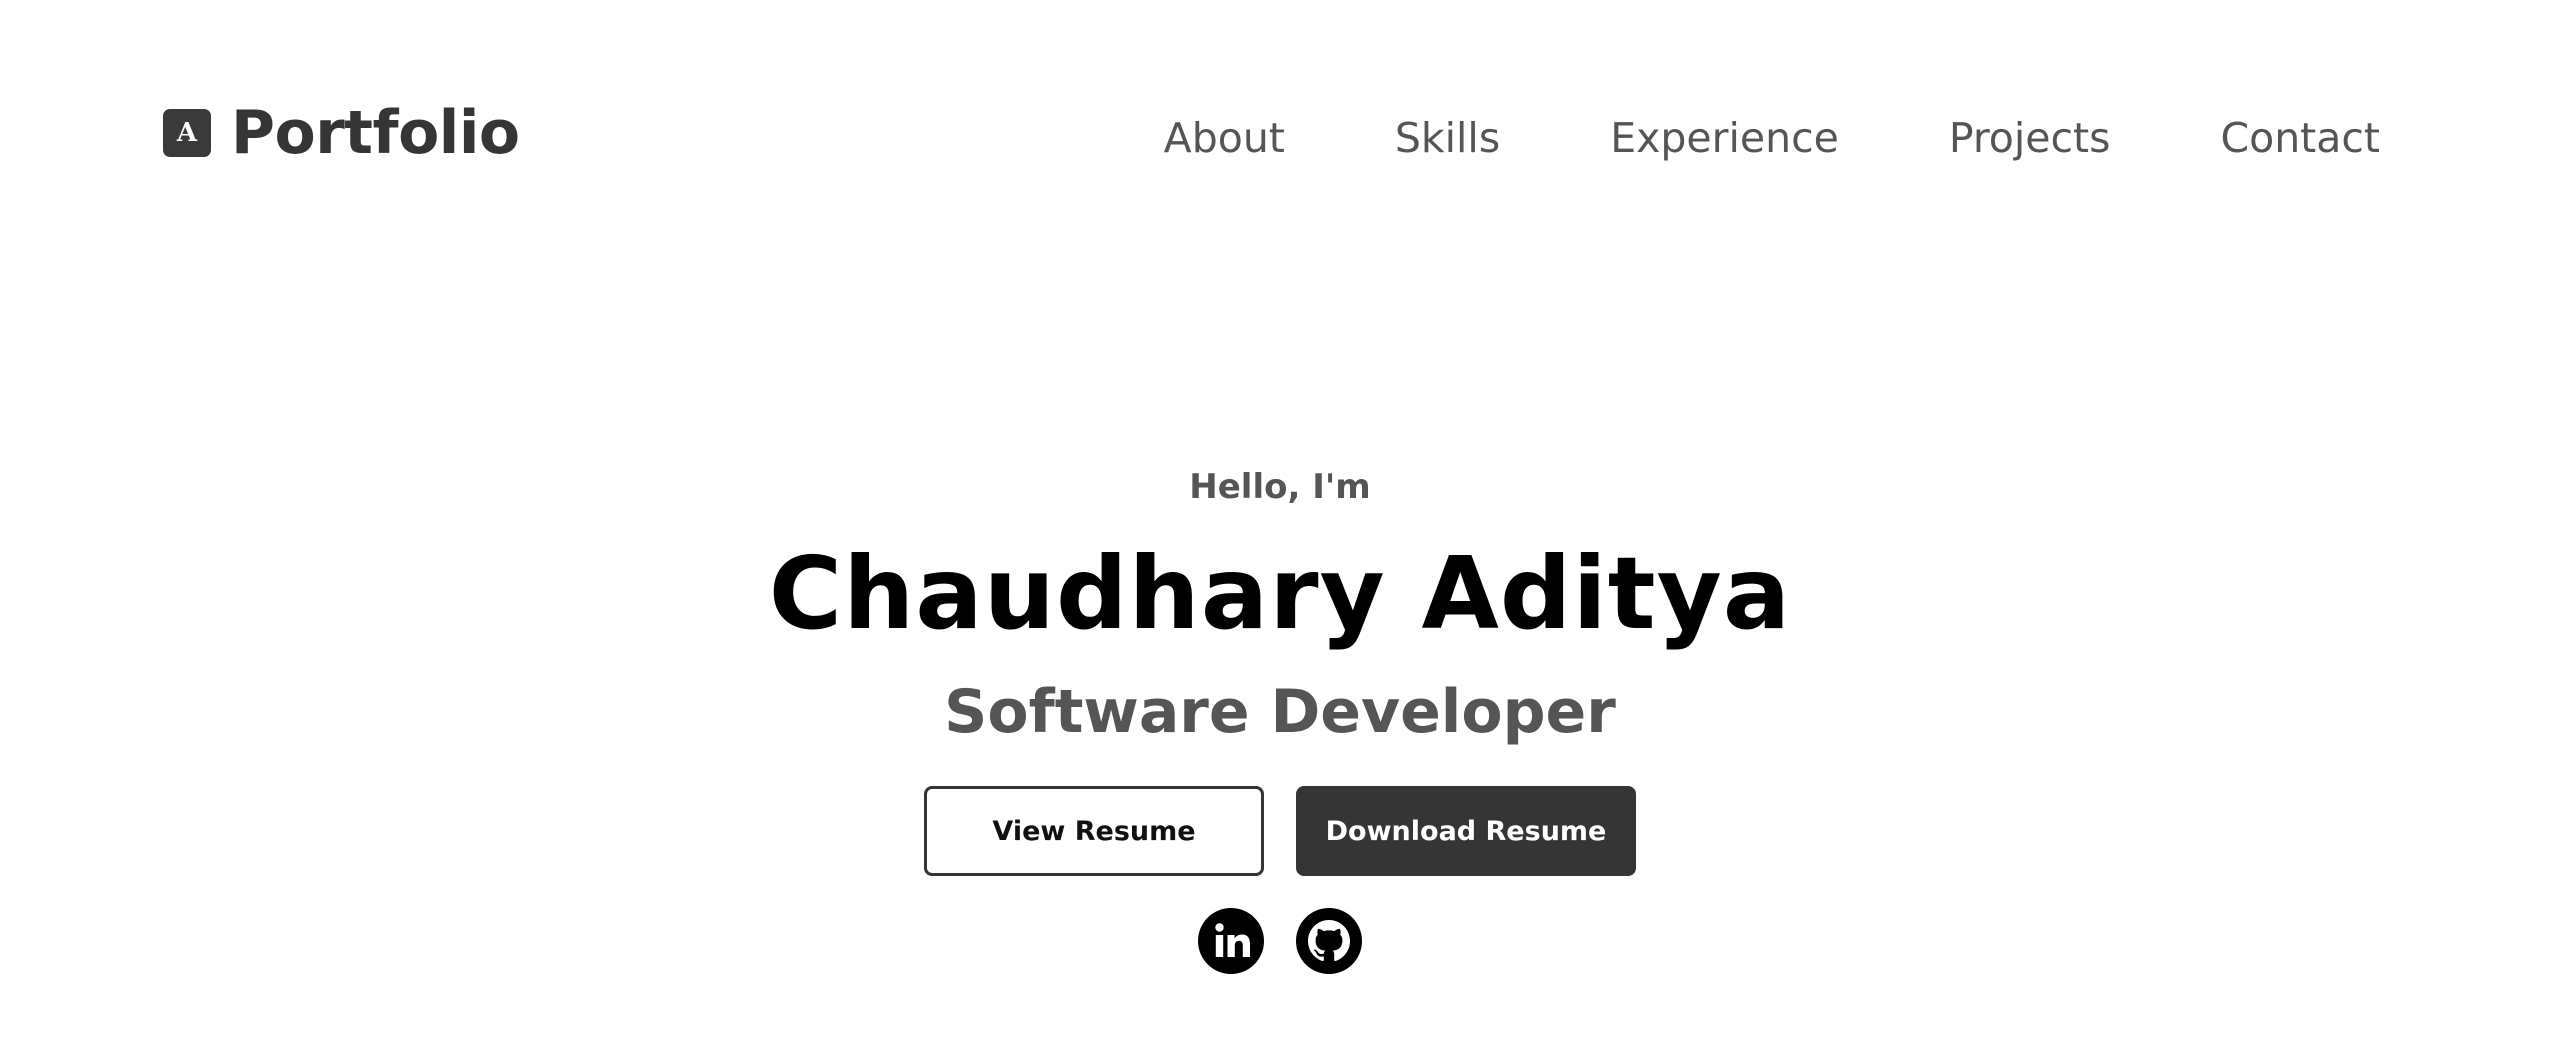  I want to click on social-links, so click(1280, 941).